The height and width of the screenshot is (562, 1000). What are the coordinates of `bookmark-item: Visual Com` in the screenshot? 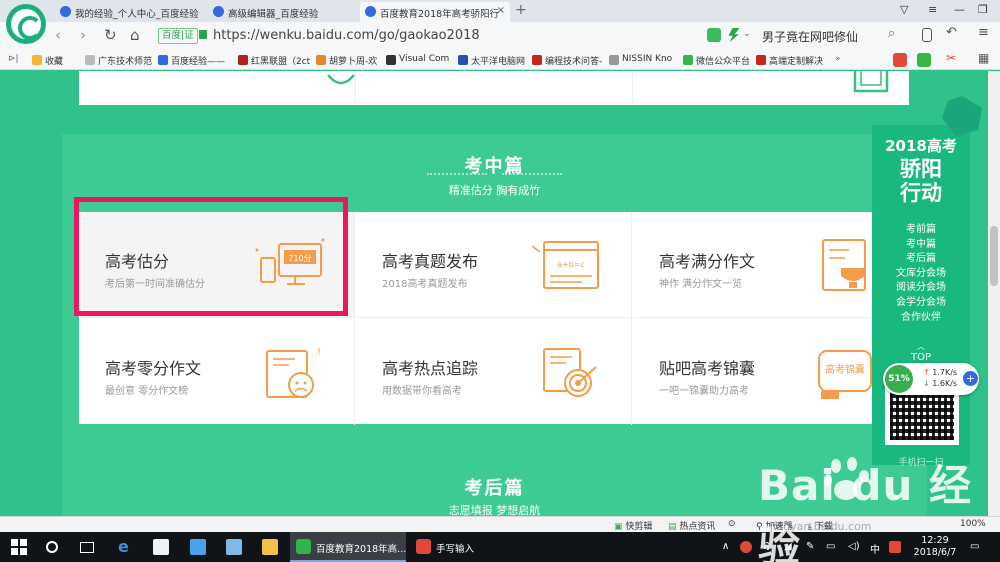 It's located at (417, 59).